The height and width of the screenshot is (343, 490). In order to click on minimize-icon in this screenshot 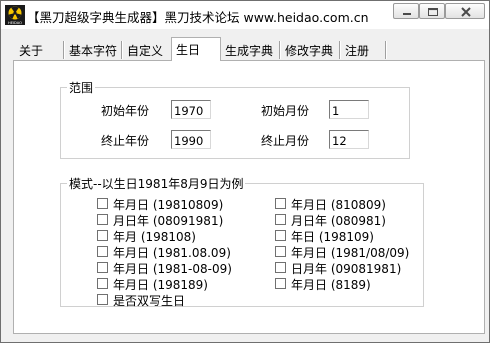, I will do `click(407, 14)`.